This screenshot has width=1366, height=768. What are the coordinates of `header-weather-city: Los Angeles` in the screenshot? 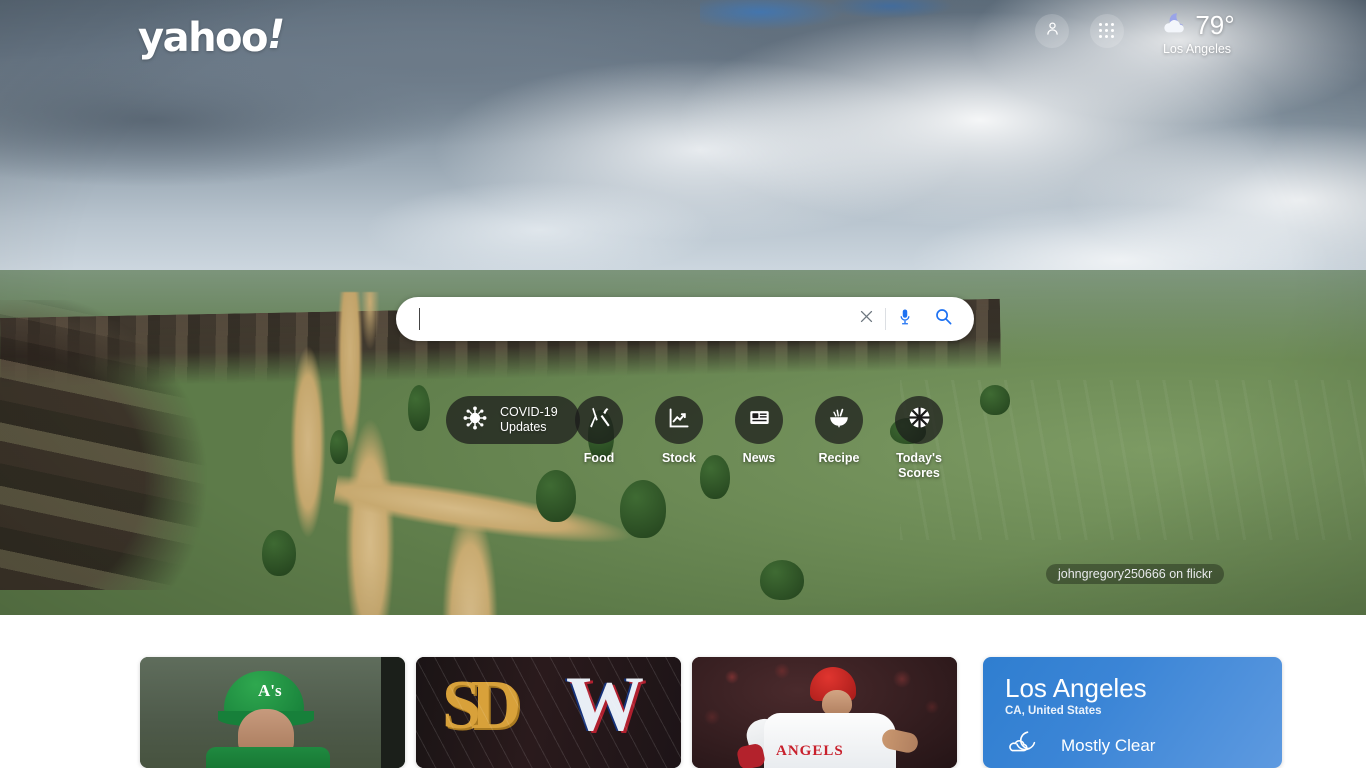 It's located at (1197, 49).